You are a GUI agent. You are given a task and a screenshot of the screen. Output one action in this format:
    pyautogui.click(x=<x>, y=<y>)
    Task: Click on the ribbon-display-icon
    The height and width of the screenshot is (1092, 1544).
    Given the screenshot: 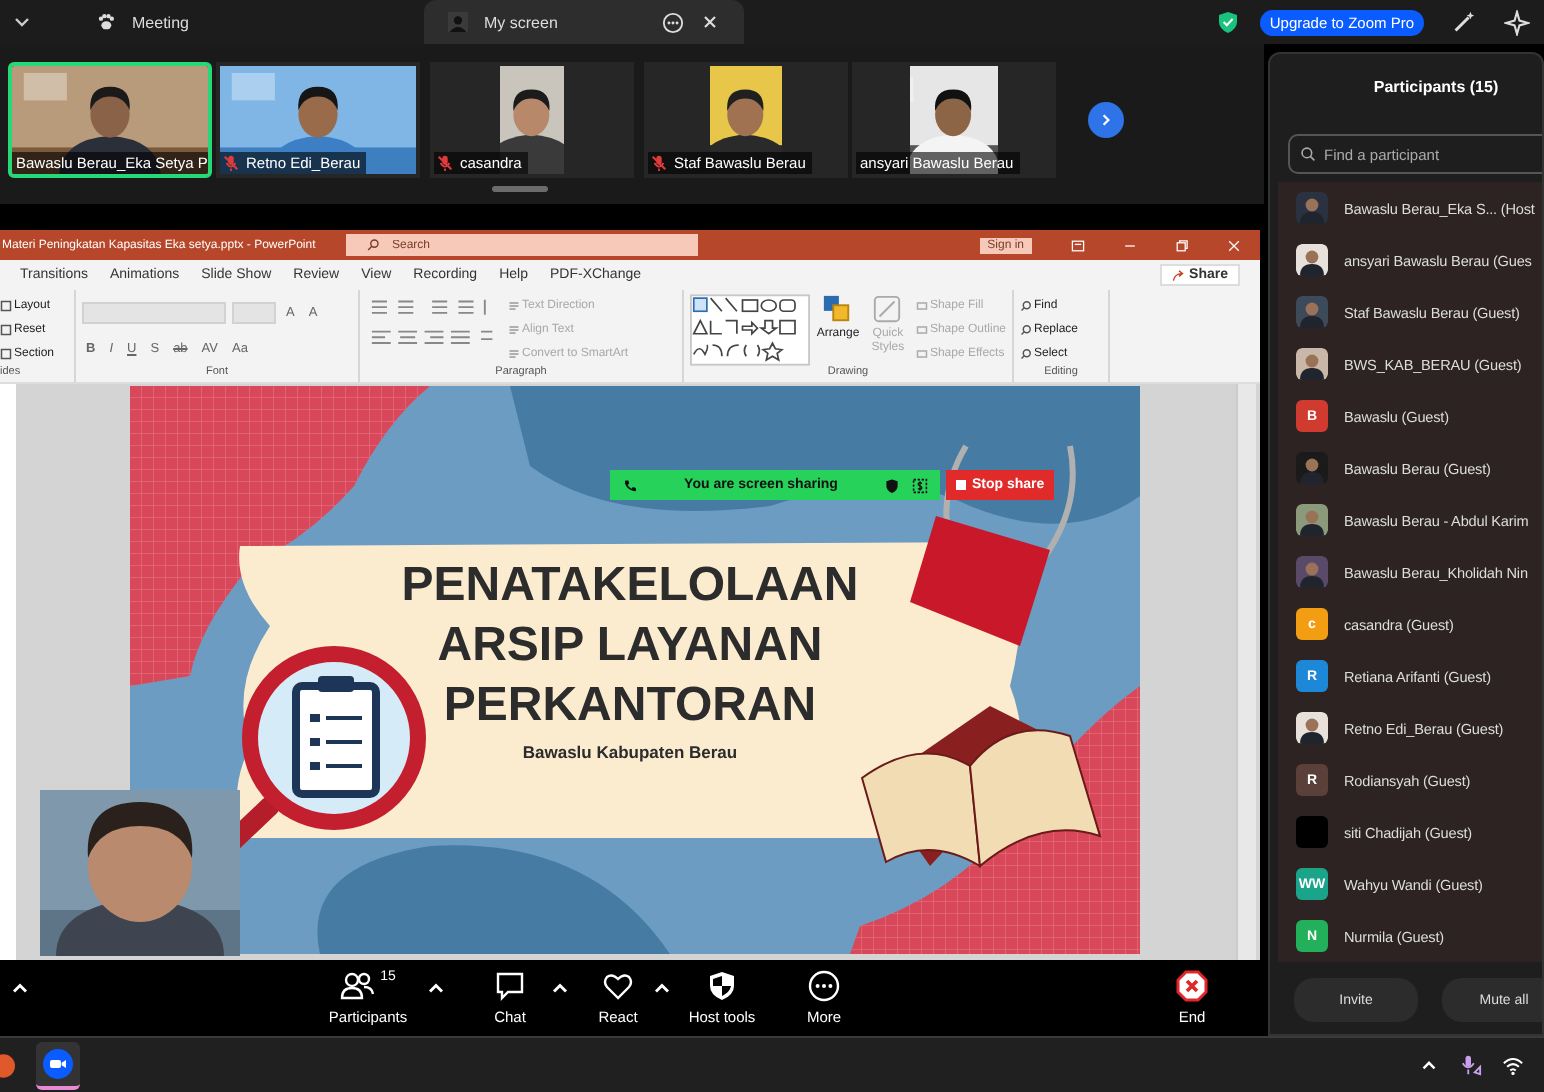 What is the action you would take?
    pyautogui.click(x=1078, y=245)
    